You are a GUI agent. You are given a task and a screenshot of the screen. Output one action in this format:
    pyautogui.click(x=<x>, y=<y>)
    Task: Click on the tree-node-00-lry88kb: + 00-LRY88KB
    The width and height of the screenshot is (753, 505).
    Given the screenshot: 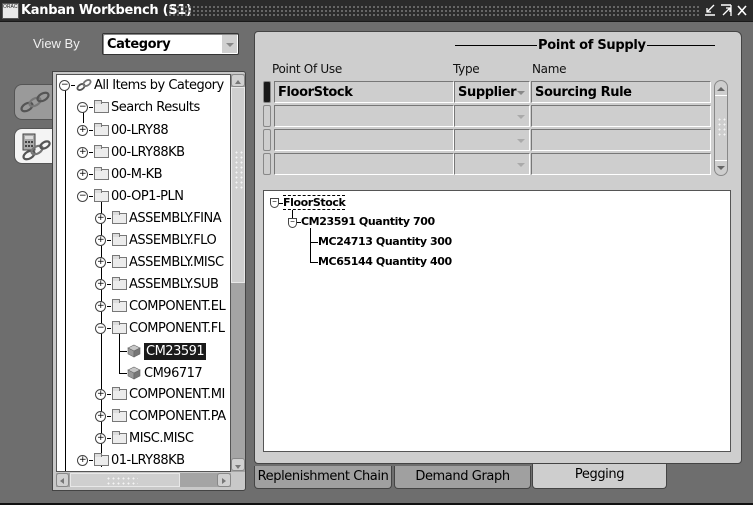 What is the action you would take?
    pyautogui.click(x=131, y=152)
    